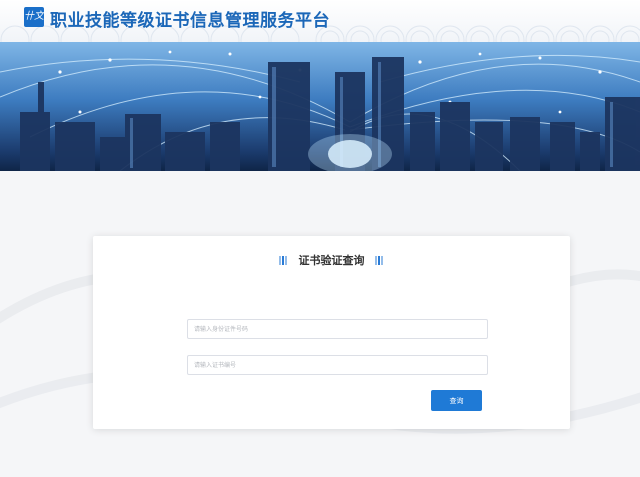  I want to click on site-title: 职业技能等级证书信息管理服务平台, so click(190, 21).